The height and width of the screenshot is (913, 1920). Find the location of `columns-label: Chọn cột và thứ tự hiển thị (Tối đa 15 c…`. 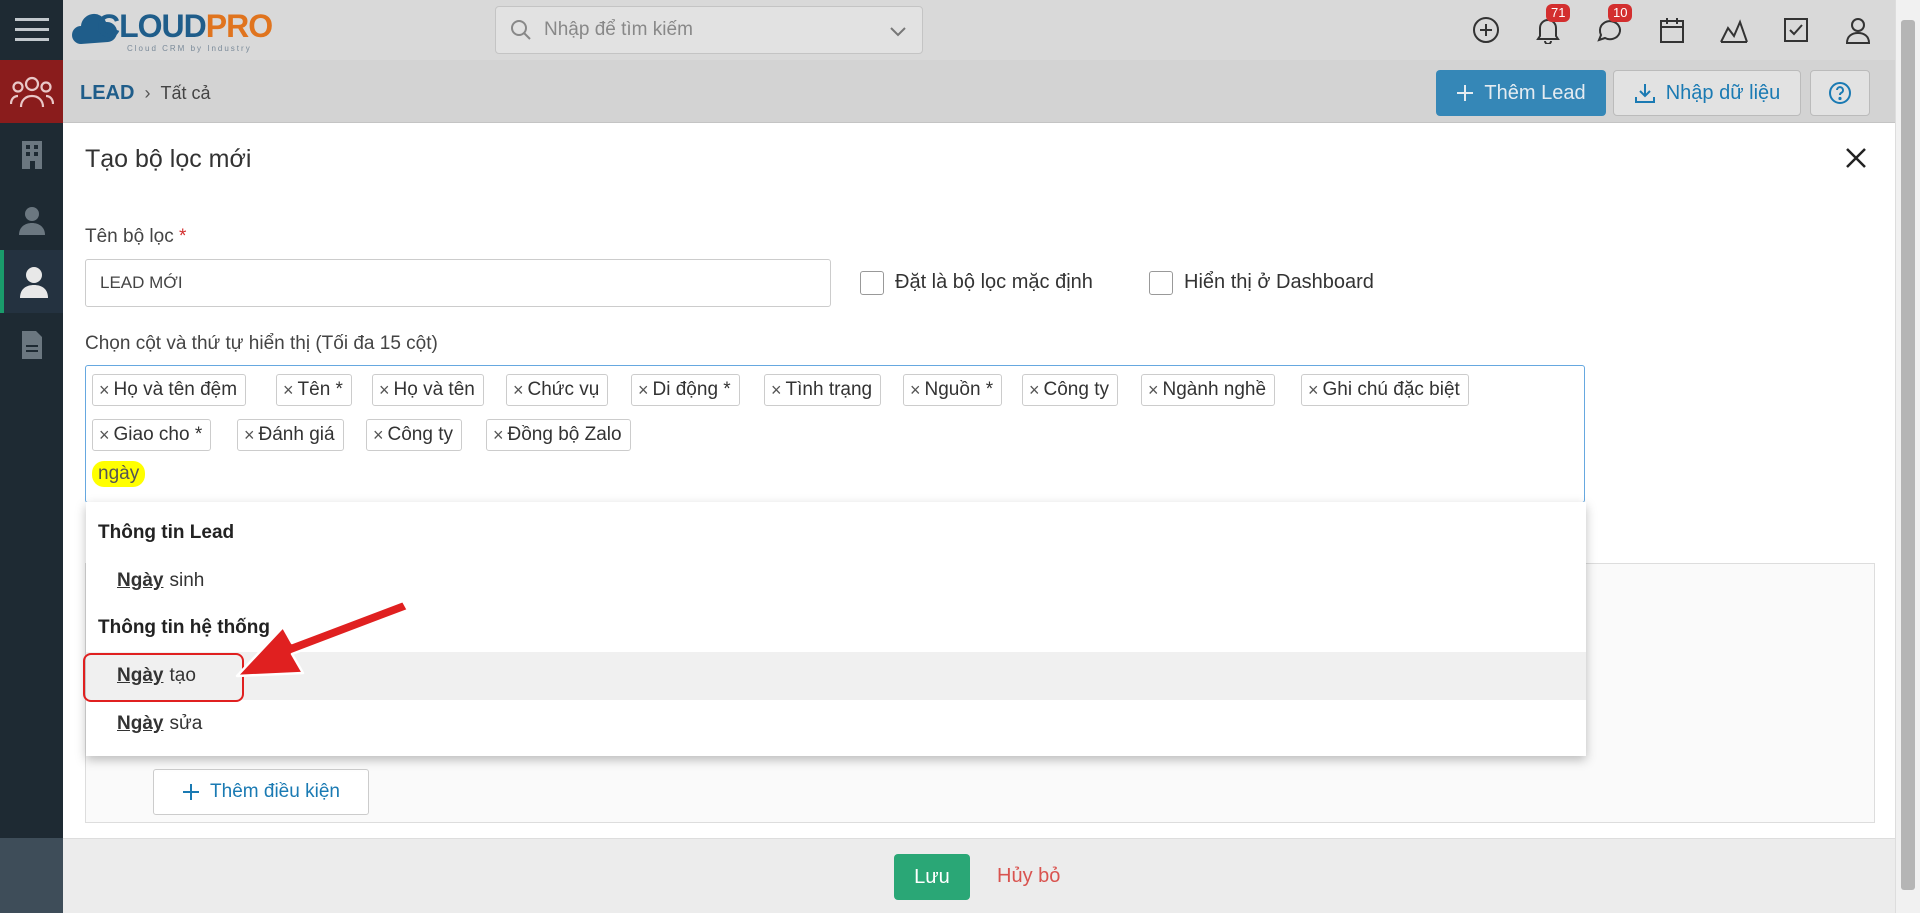

columns-label: Chọn cột và thứ tự hiển thị (Tối đa 15 c… is located at coordinates (261, 343).